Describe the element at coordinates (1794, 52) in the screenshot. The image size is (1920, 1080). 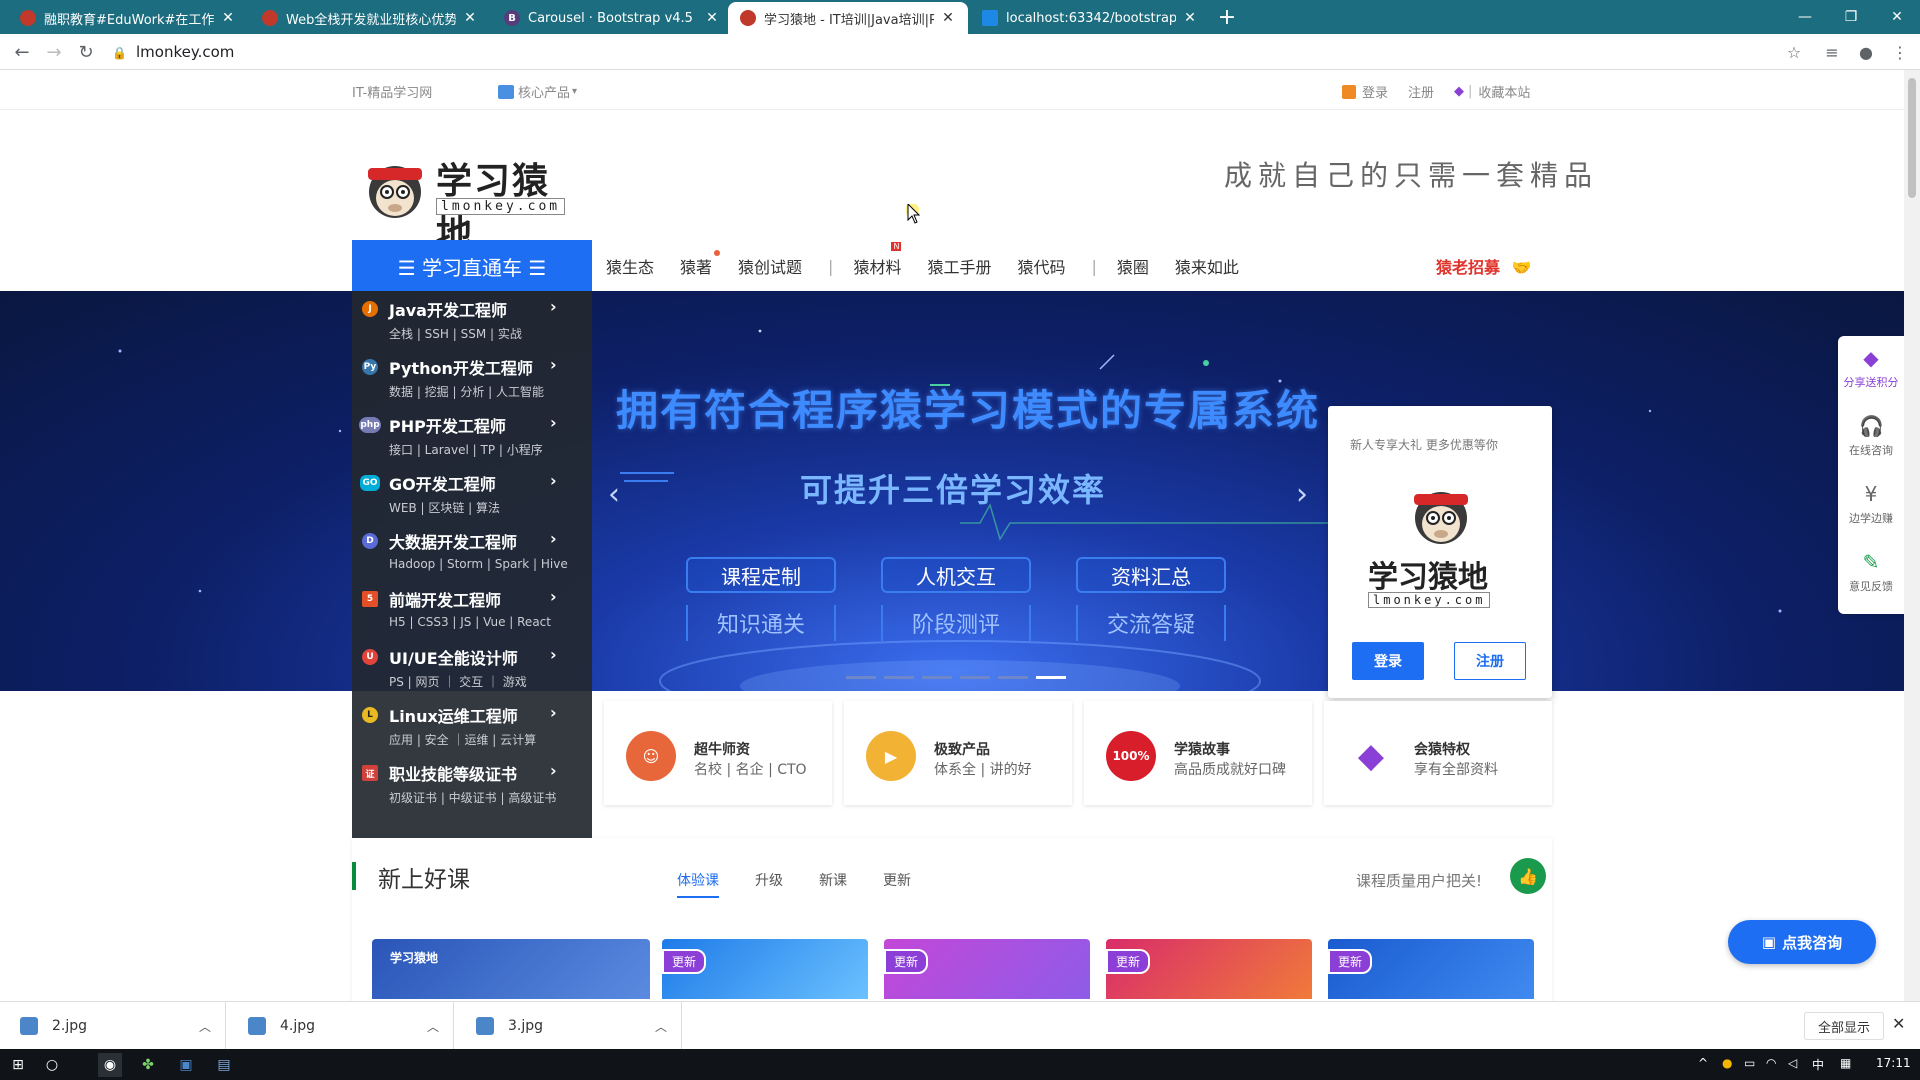
I see `bookmark-star-icon: ☆` at that location.